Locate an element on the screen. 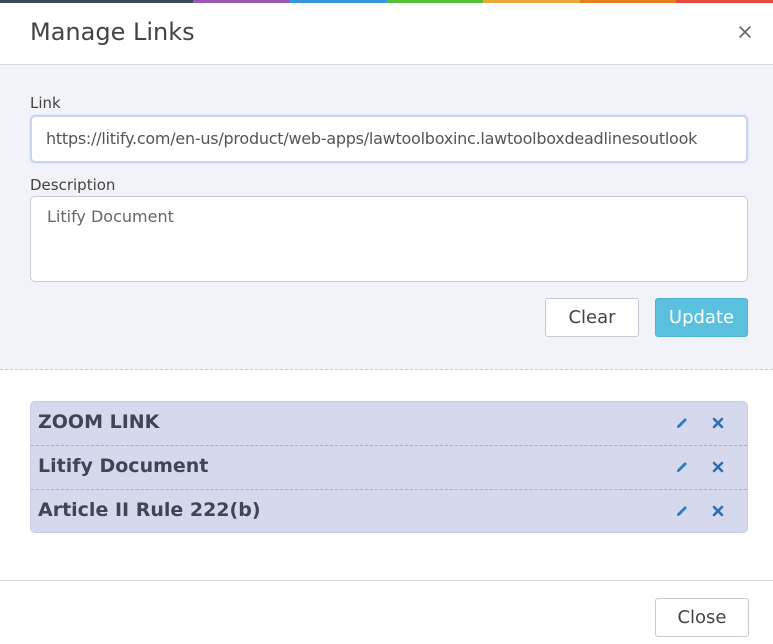 Image resolution: width=773 pixels, height=644 pixels. dialog-title: Manage Links is located at coordinates (112, 32).